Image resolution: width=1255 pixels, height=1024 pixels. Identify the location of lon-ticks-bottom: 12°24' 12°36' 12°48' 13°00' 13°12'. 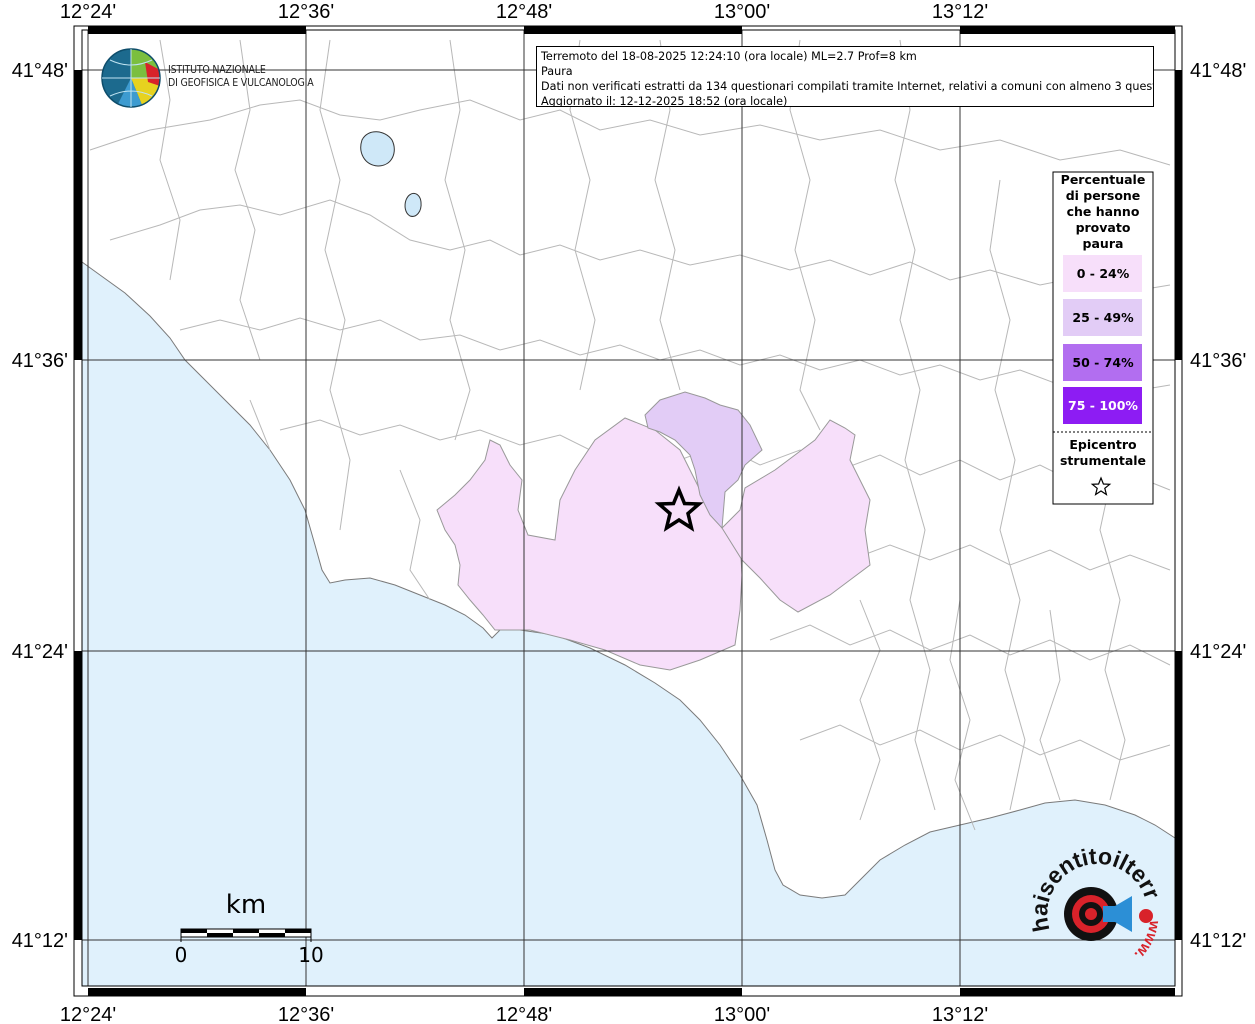
(524, 1014).